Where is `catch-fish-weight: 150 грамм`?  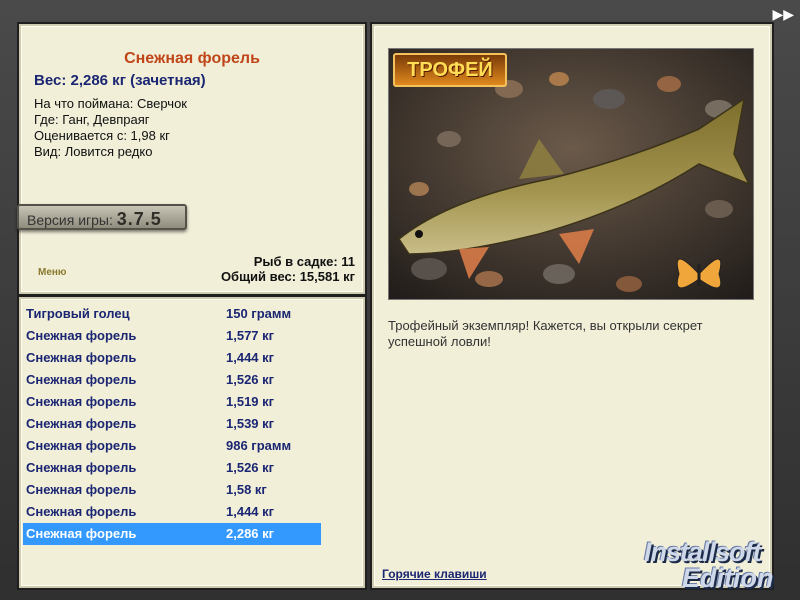 catch-fish-weight: 150 грамм is located at coordinates (259, 313).